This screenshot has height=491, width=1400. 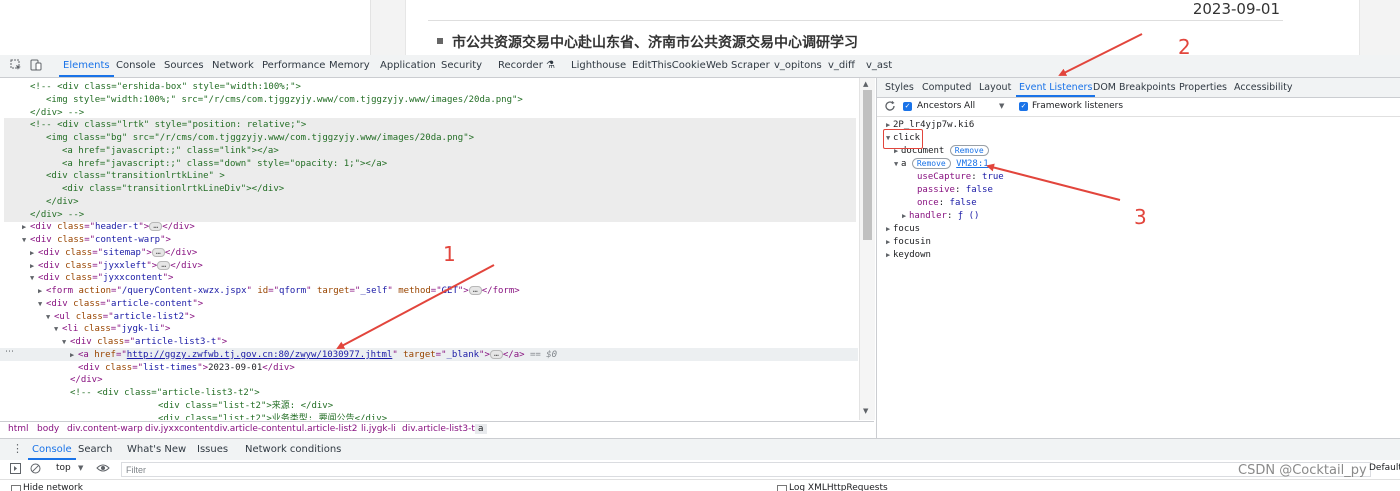 What do you see at coordinates (36, 65) in the screenshot?
I see `device-toolbar-icon` at bounding box center [36, 65].